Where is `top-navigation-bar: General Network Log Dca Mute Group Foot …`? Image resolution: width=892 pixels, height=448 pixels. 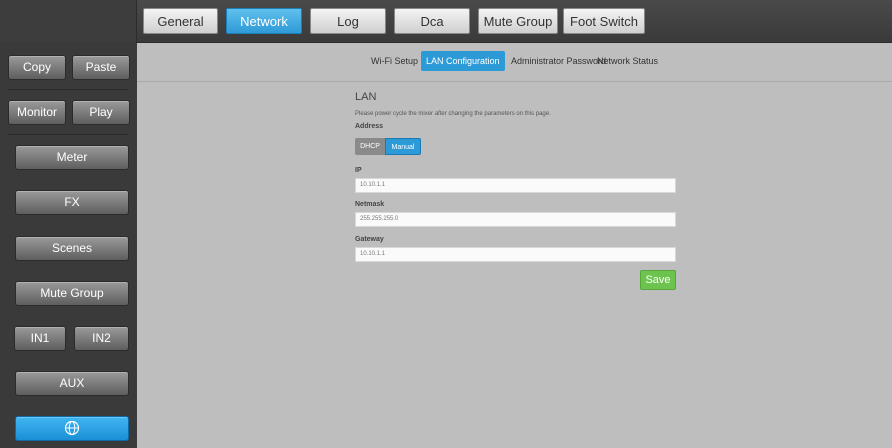
top-navigation-bar: General Network Log Dca Mute Group Foot … is located at coordinates (446, 21).